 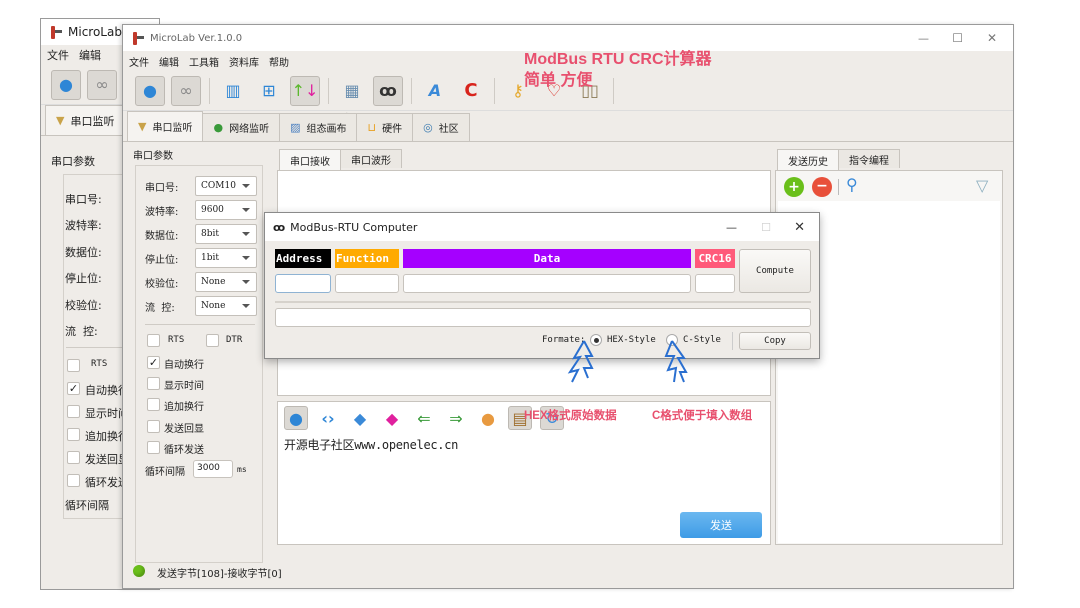 What do you see at coordinates (982, 185) in the screenshot?
I see `mask-button: ▽` at bounding box center [982, 185].